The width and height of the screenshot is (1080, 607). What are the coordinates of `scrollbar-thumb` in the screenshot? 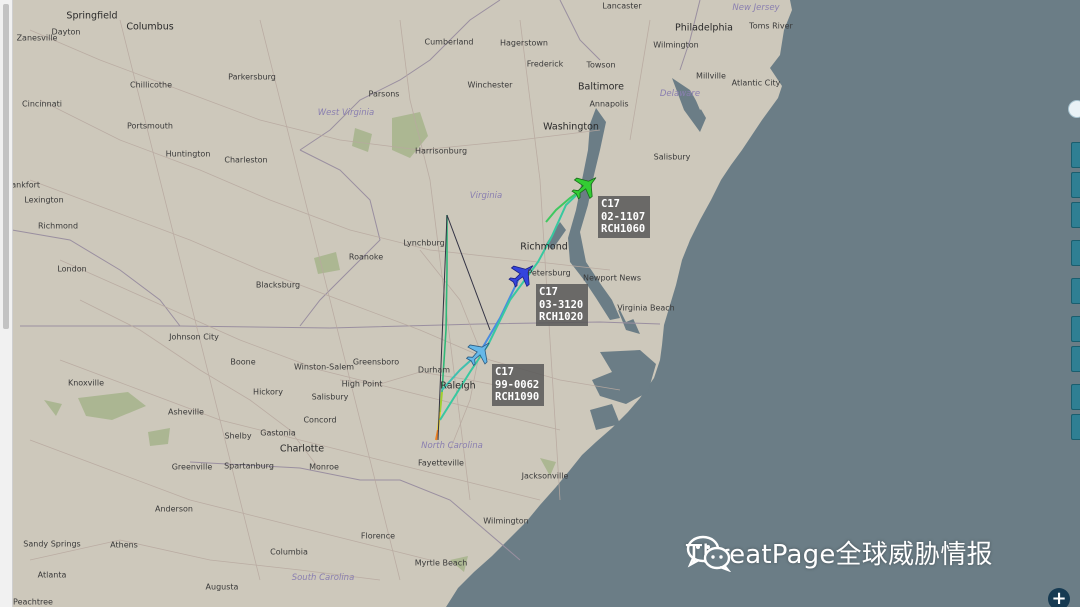 It's located at (6, 166).